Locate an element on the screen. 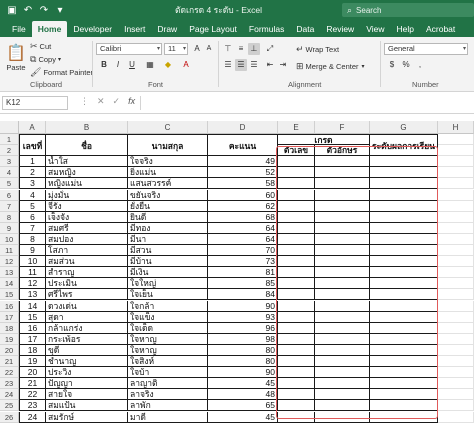 The height and width of the screenshot is (439, 474). cell-score: 64 is located at coordinates (243, 239).